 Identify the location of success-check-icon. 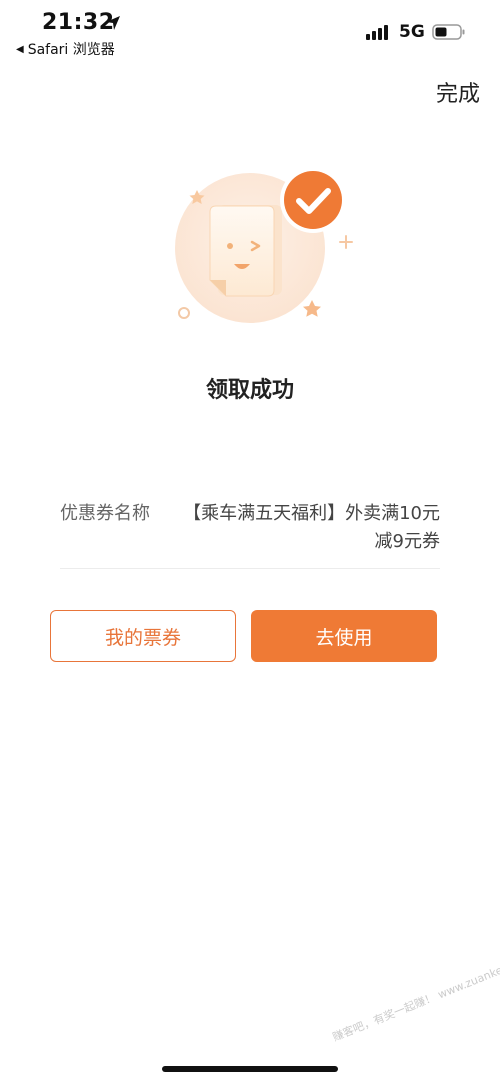
(313, 200).